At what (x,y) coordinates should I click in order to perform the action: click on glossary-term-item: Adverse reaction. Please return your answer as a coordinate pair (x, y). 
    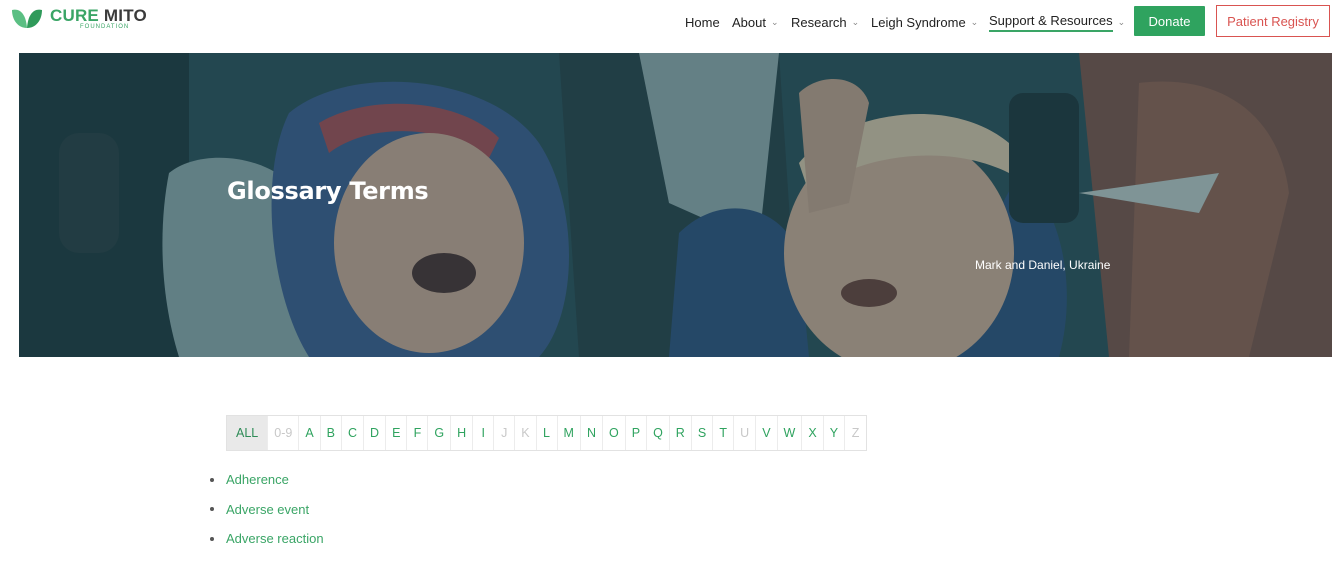
    Looking at the image, I should click on (267, 538).